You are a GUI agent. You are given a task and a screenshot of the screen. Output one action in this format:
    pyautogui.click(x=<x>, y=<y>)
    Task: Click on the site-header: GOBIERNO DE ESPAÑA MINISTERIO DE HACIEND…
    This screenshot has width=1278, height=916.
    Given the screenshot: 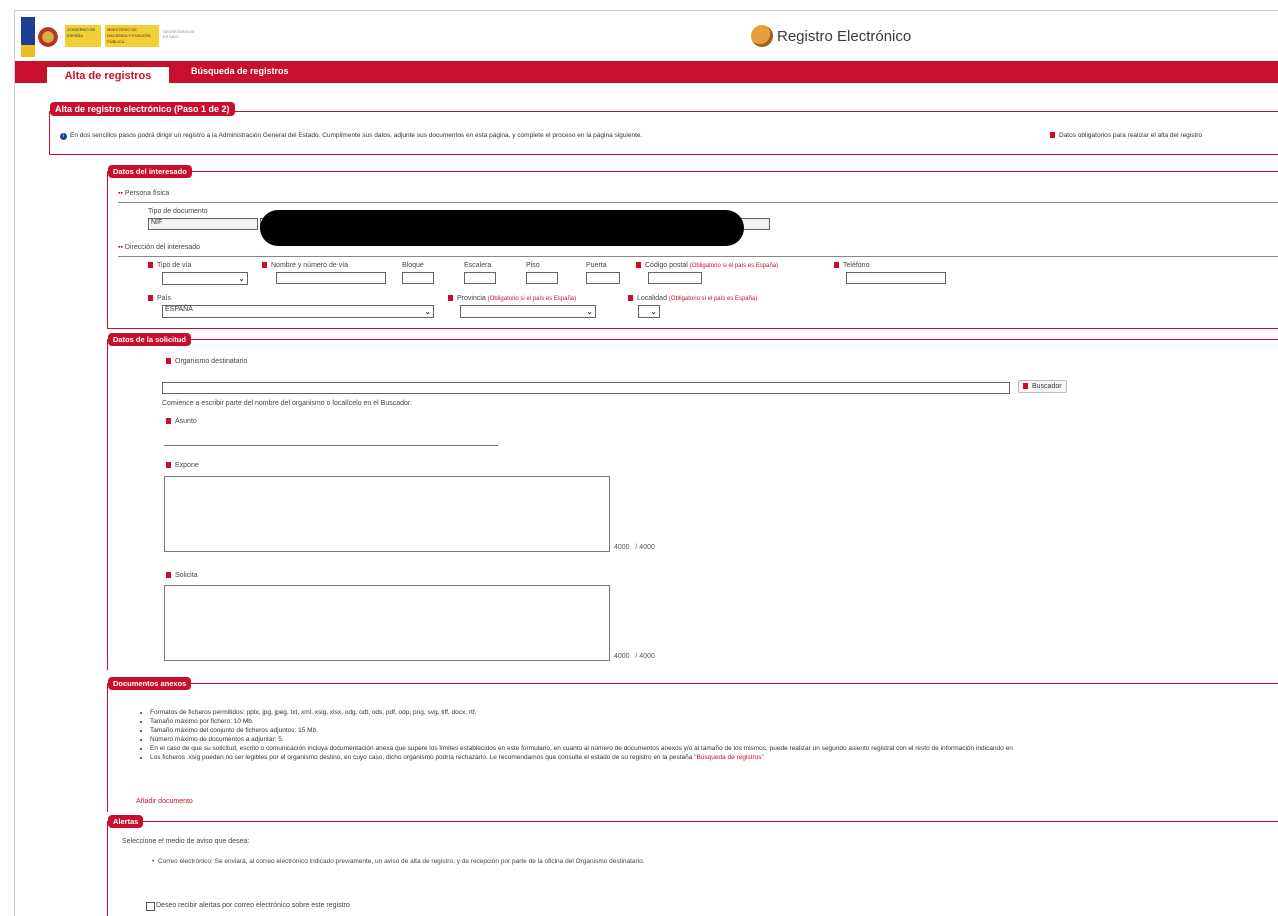 What is the action you would take?
    pyautogui.click(x=646, y=36)
    